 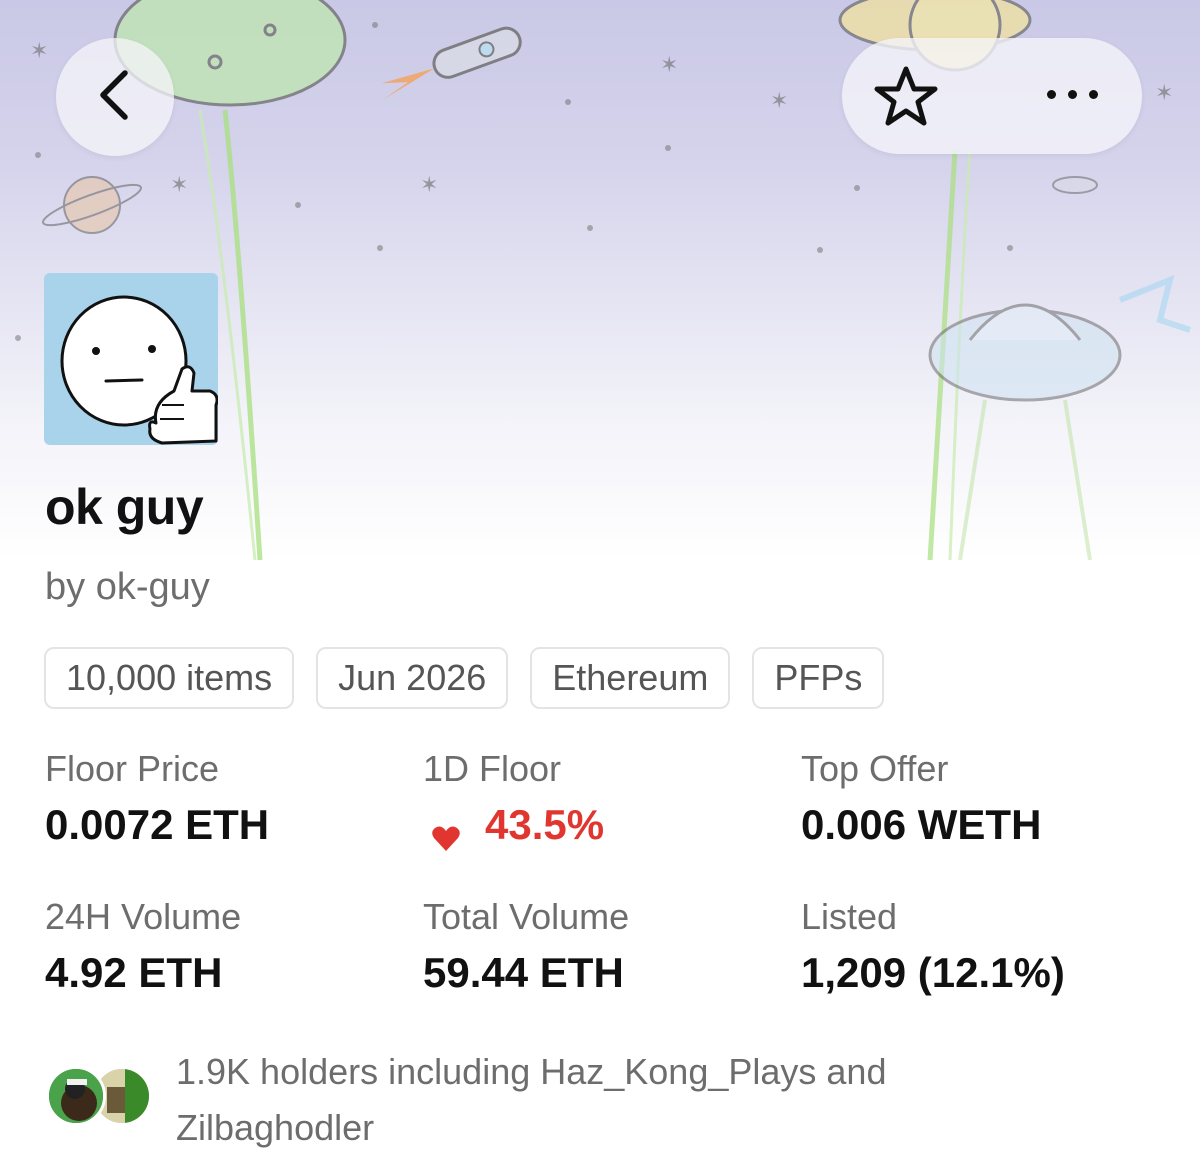 I want to click on more-horizontal-icon, so click(x=1051, y=94).